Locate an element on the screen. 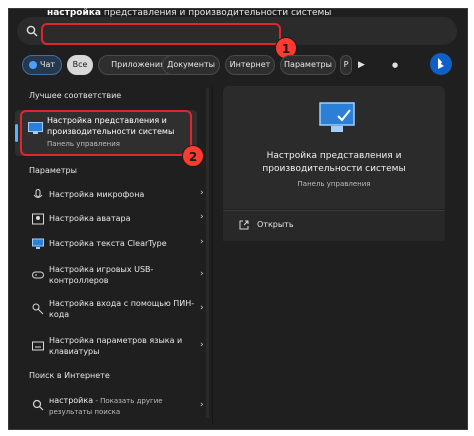 This screenshot has width=474, height=436. settings-item-pin: Настройка входа с помощью ПИН-кода › is located at coordinates (117, 309).